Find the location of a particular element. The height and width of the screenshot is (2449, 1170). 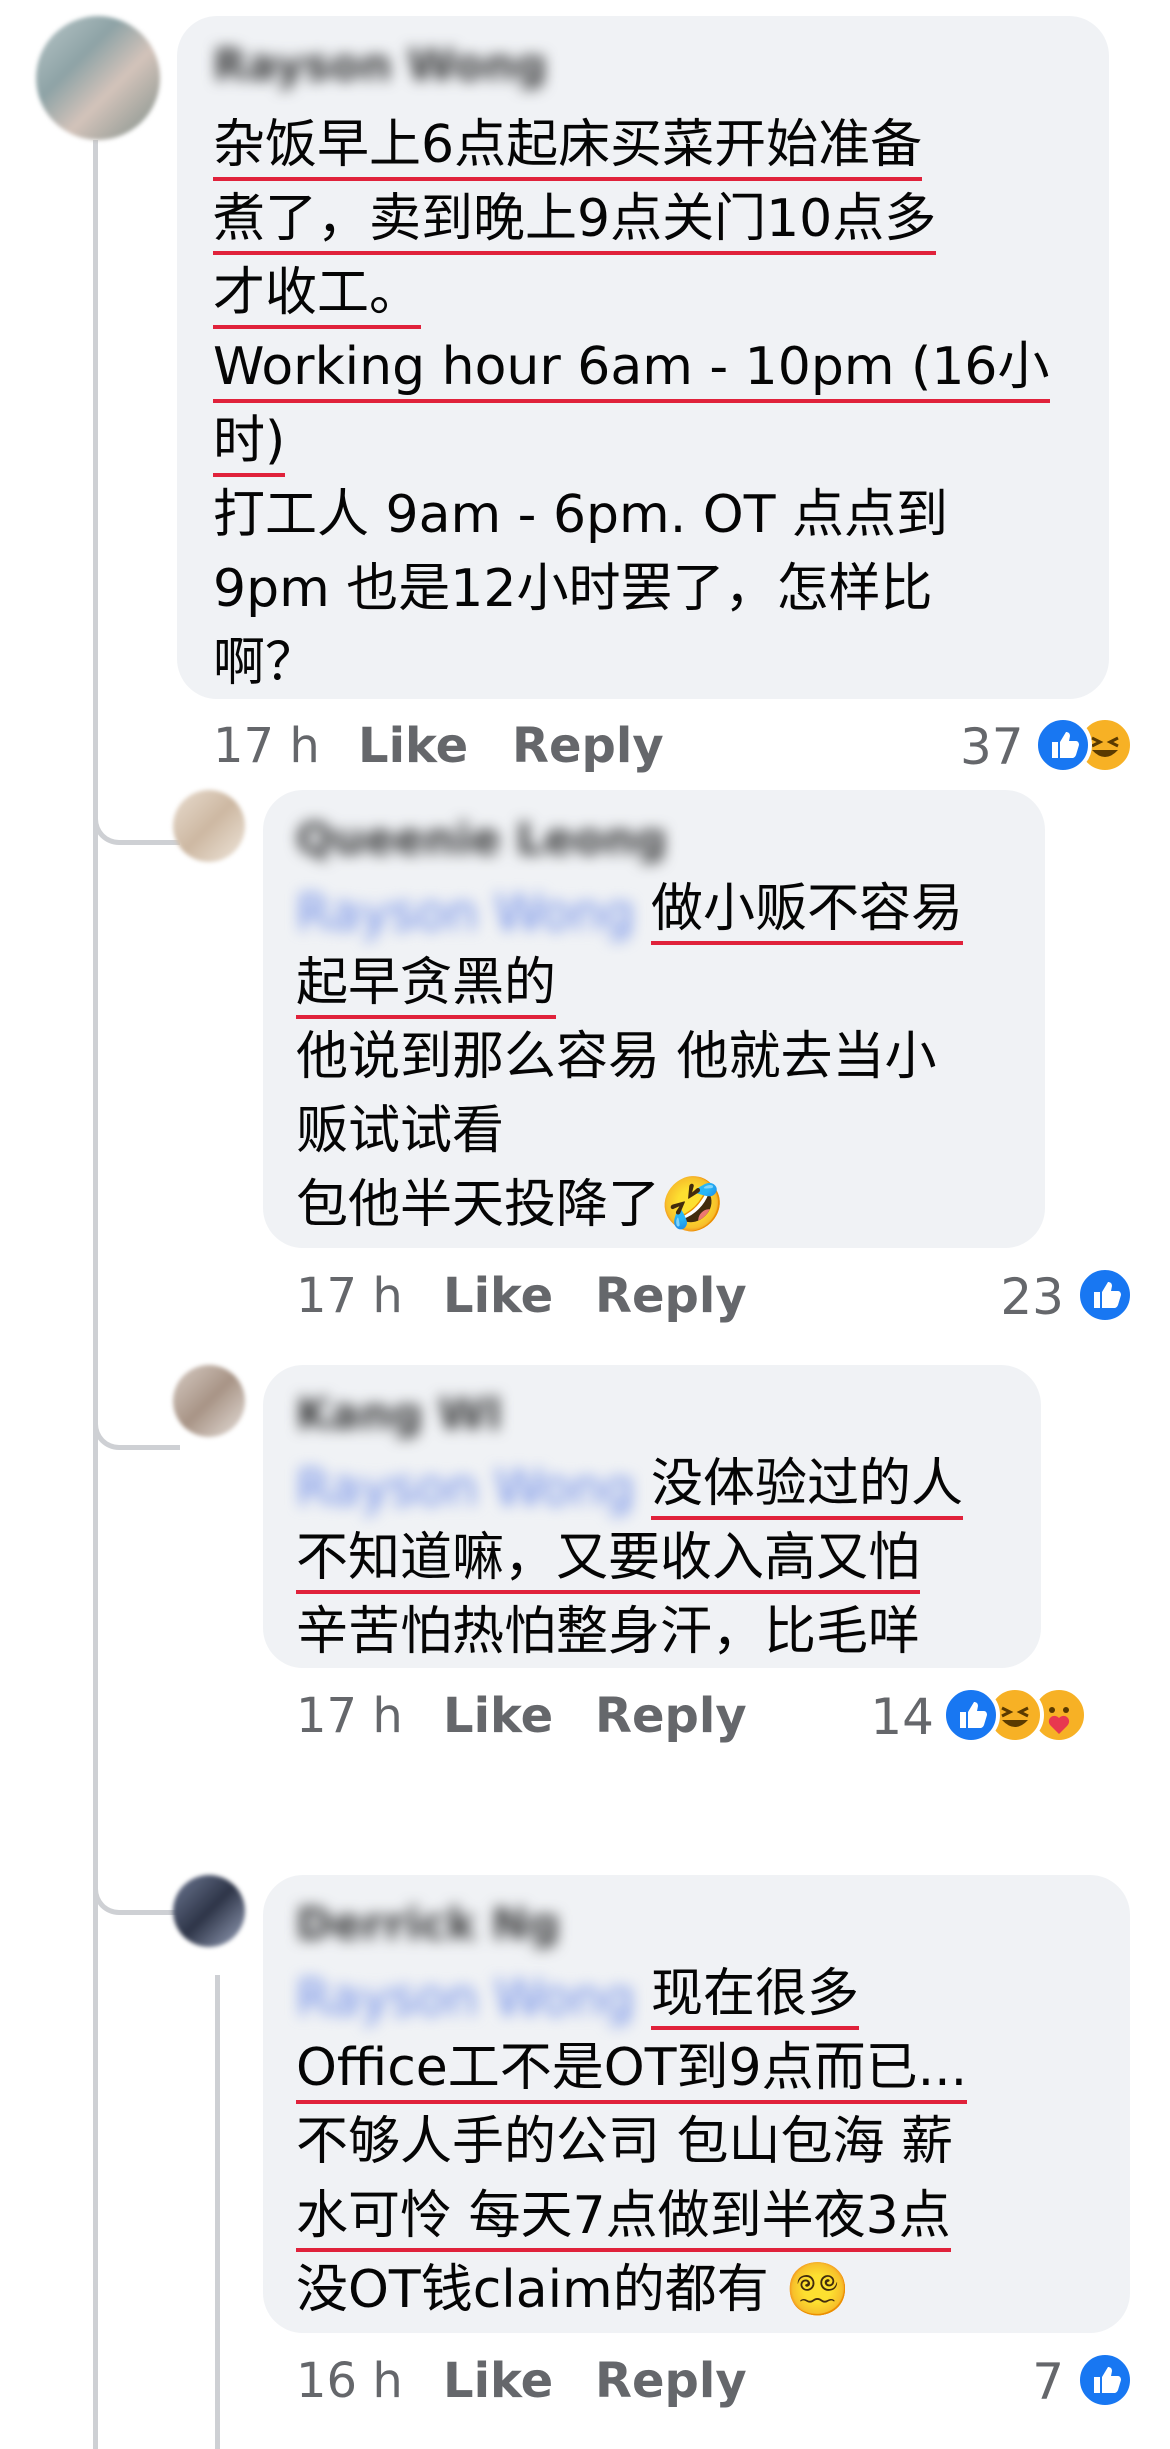

comment-line: 做小贩不容易 is located at coordinates (807, 909).